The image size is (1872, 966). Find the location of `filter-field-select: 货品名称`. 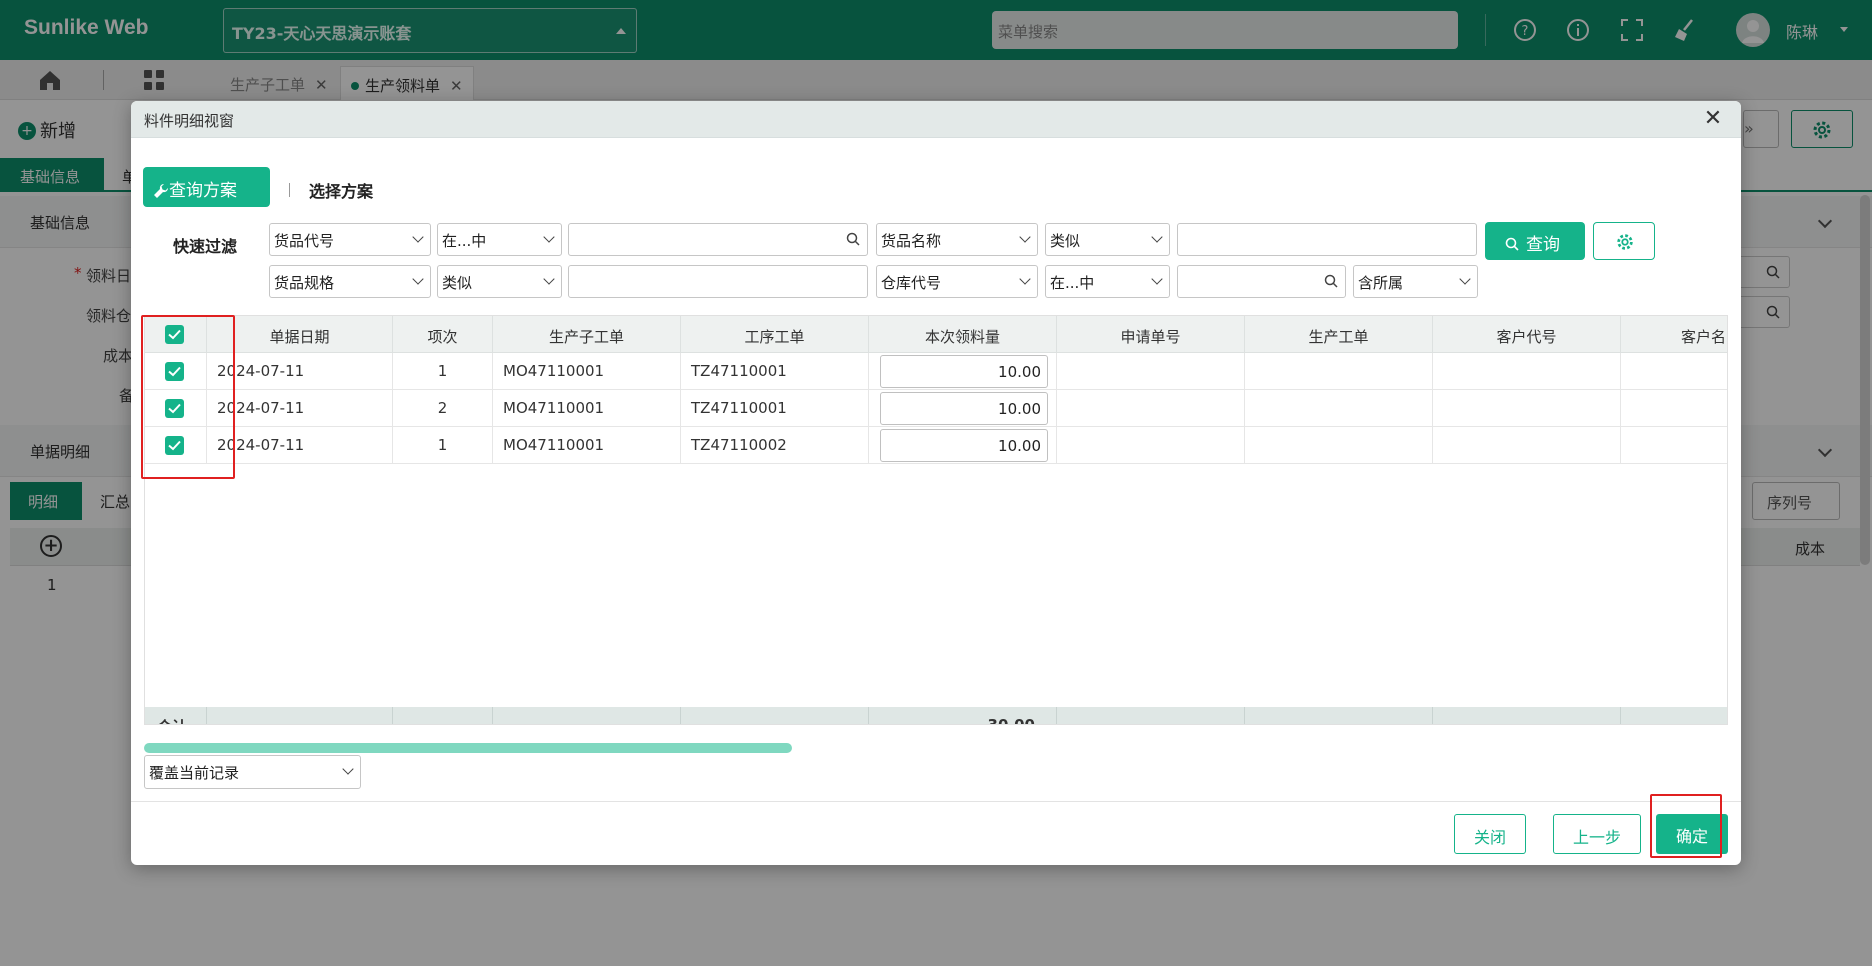

filter-field-select: 货品名称 is located at coordinates (957, 239).